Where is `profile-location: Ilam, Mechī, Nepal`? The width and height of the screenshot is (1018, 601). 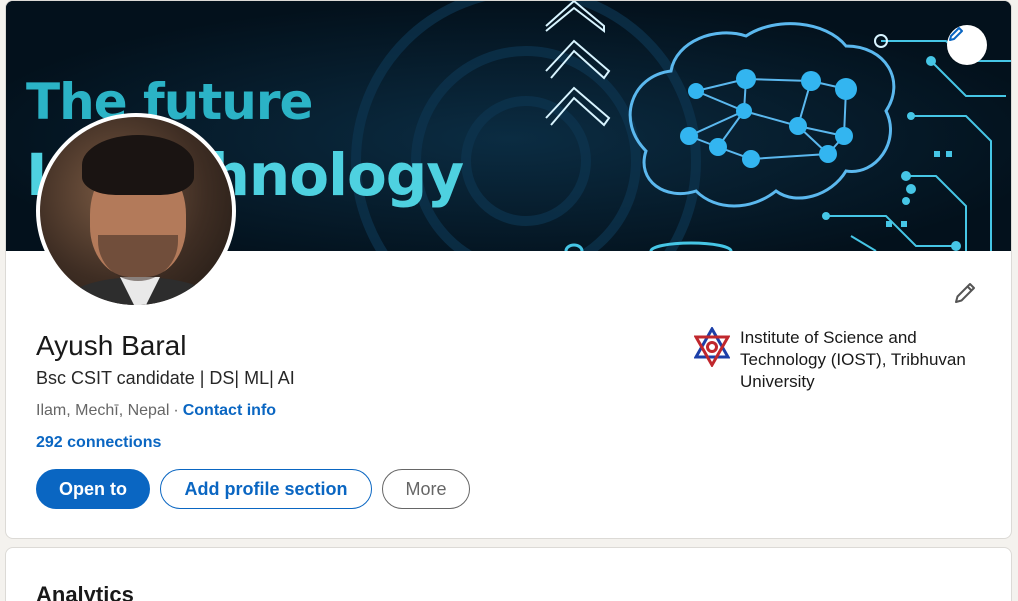
profile-location: Ilam, Mechī, Nepal is located at coordinates (103, 410).